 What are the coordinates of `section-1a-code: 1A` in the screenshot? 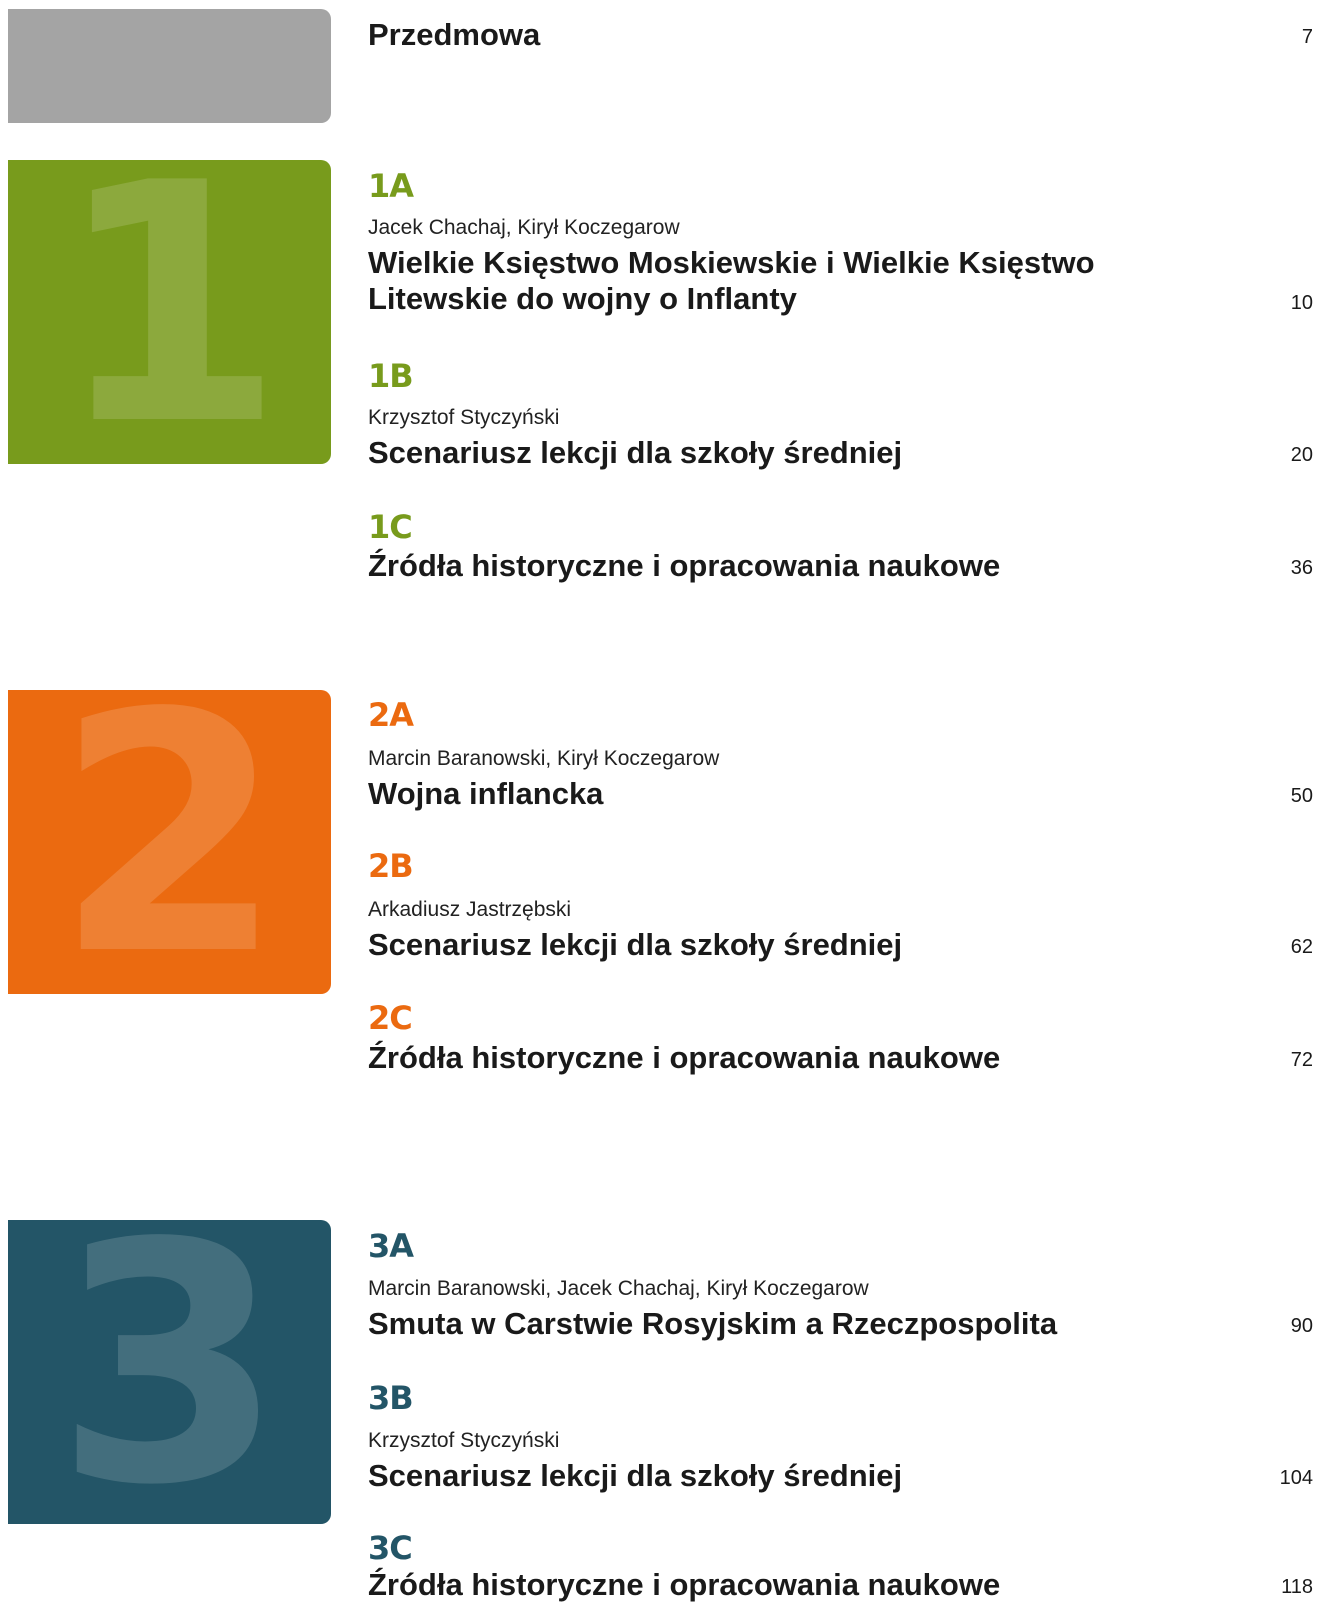 It's located at (391, 186).